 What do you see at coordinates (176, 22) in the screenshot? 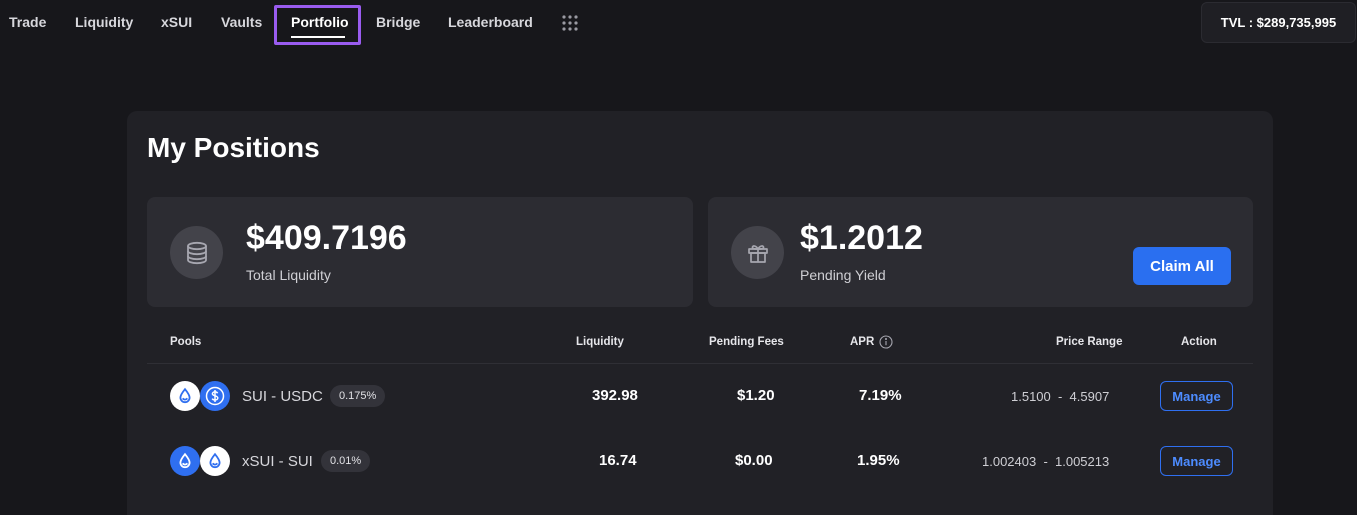
I see `nav-xsui: xSUI` at bounding box center [176, 22].